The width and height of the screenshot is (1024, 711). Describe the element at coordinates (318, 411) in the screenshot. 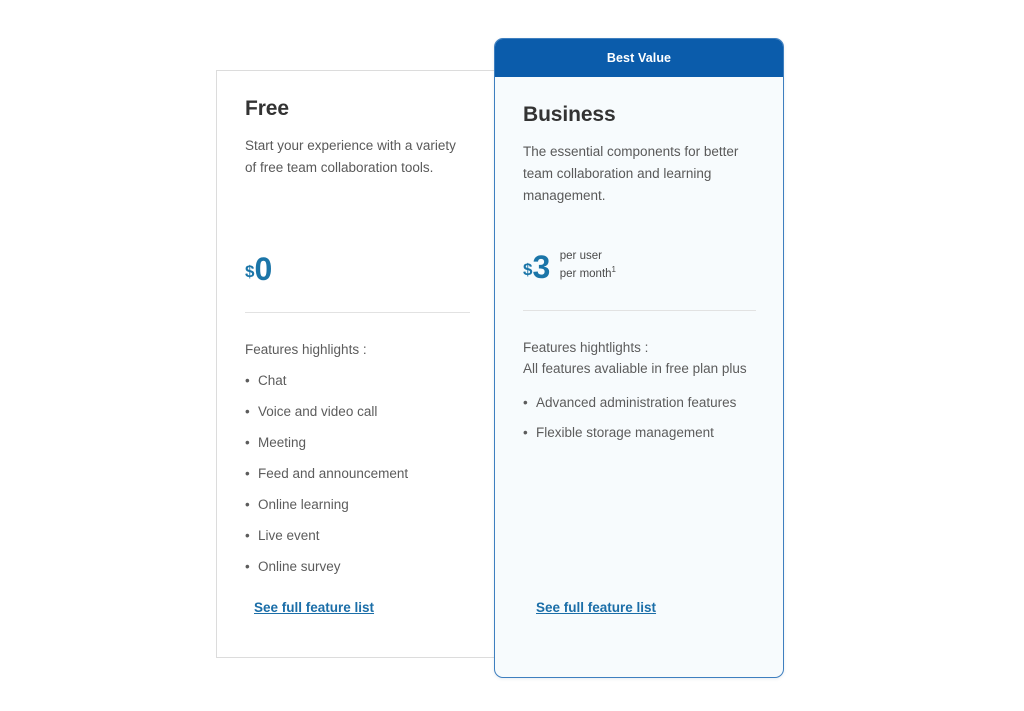

I see `feature-label: Voice and video call` at that location.